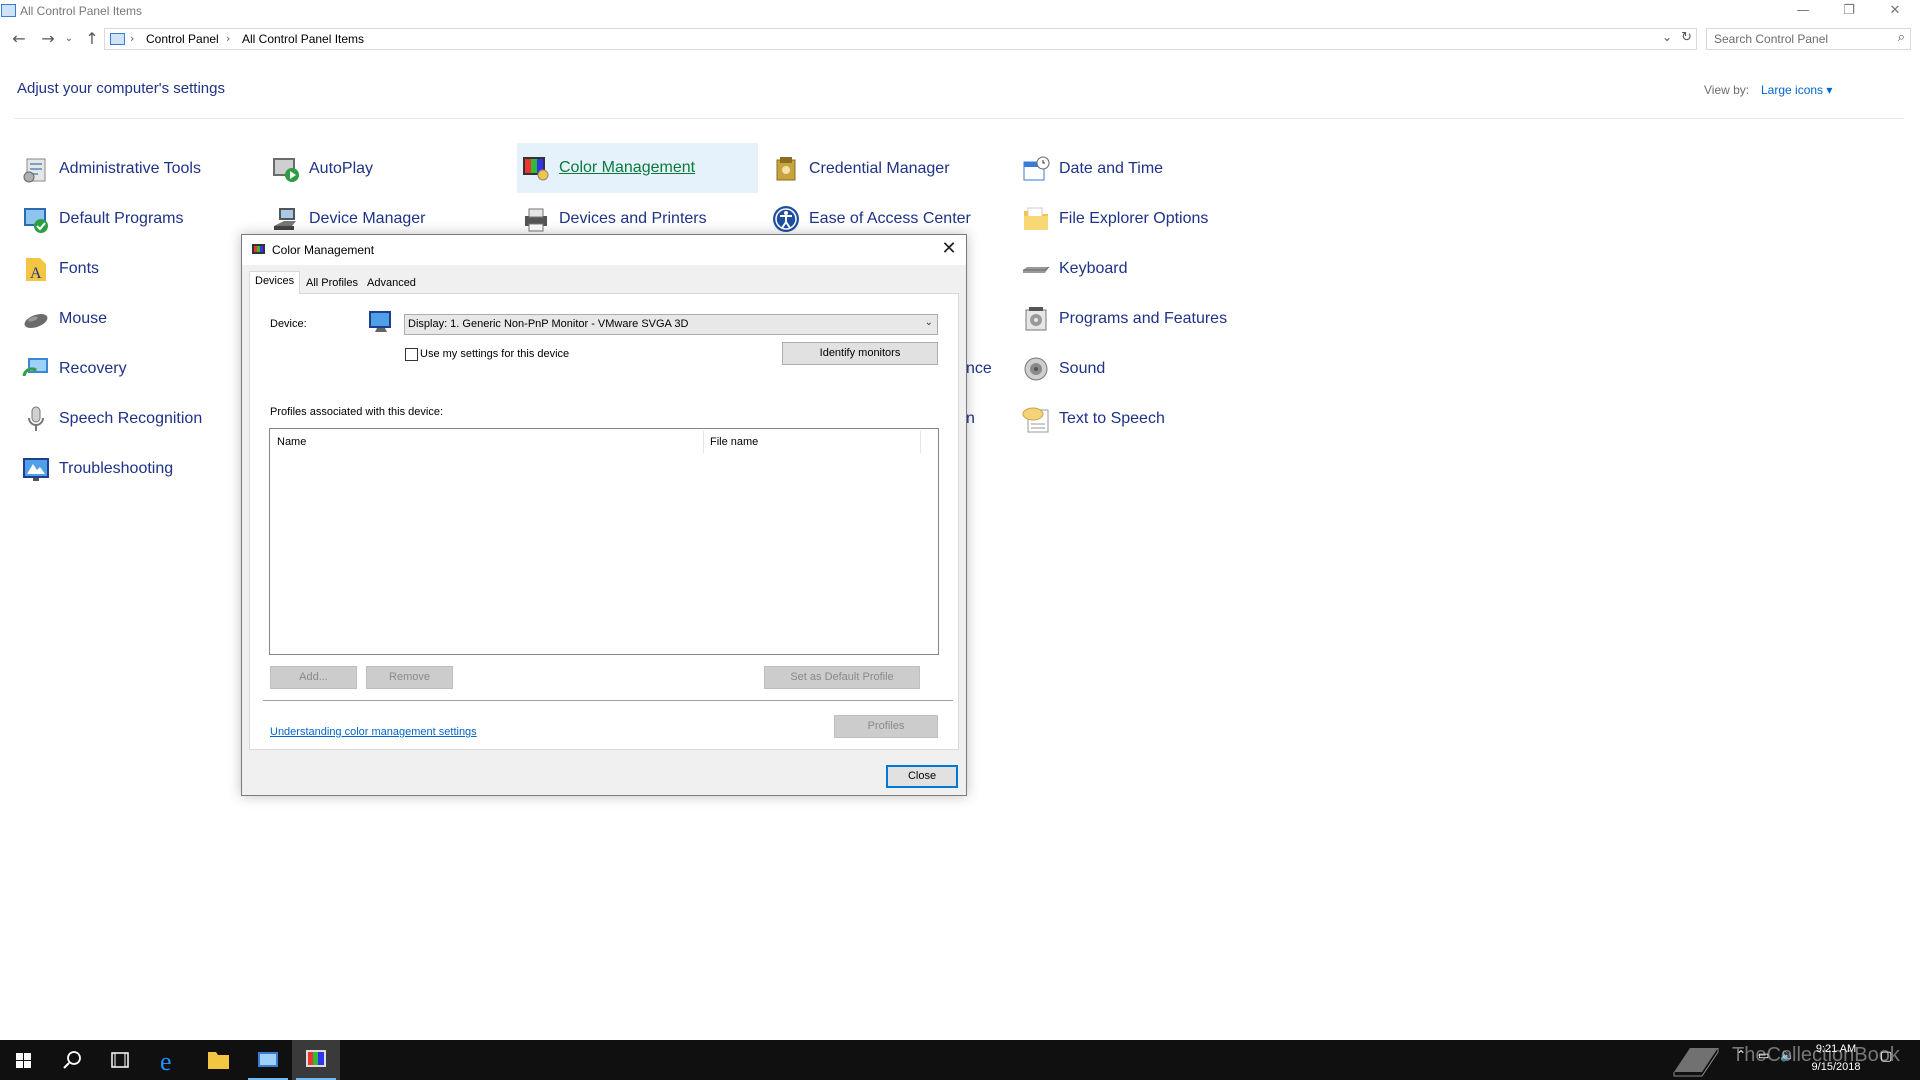 This screenshot has height=1080, width=1920. I want to click on cp-item-credential-manager: Credential Manager, so click(889, 169).